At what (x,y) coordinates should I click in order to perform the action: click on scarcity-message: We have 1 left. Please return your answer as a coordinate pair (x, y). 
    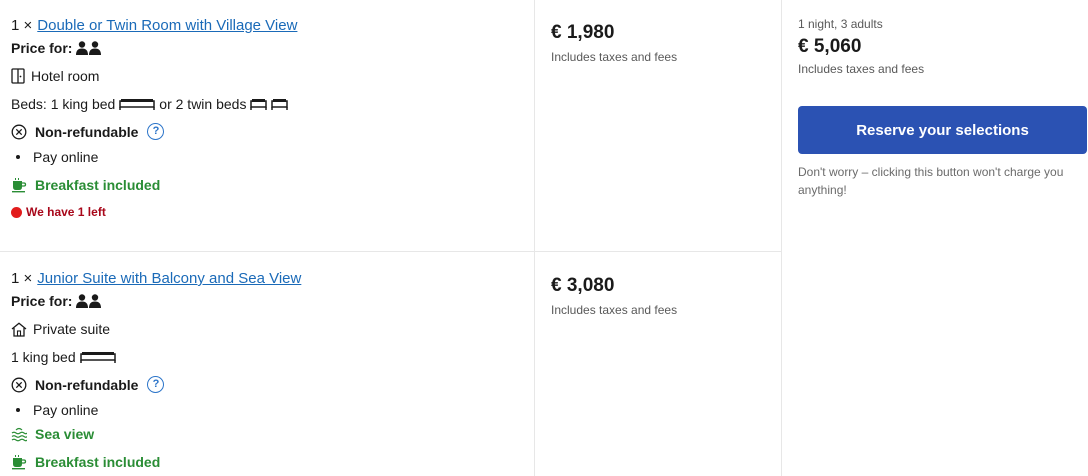
    Looking at the image, I should click on (58, 212).